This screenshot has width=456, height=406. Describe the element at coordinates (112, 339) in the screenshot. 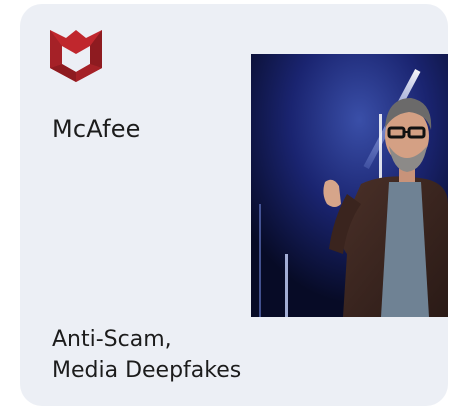

I see `tag-anti-scam: Anti-Scam,` at that location.